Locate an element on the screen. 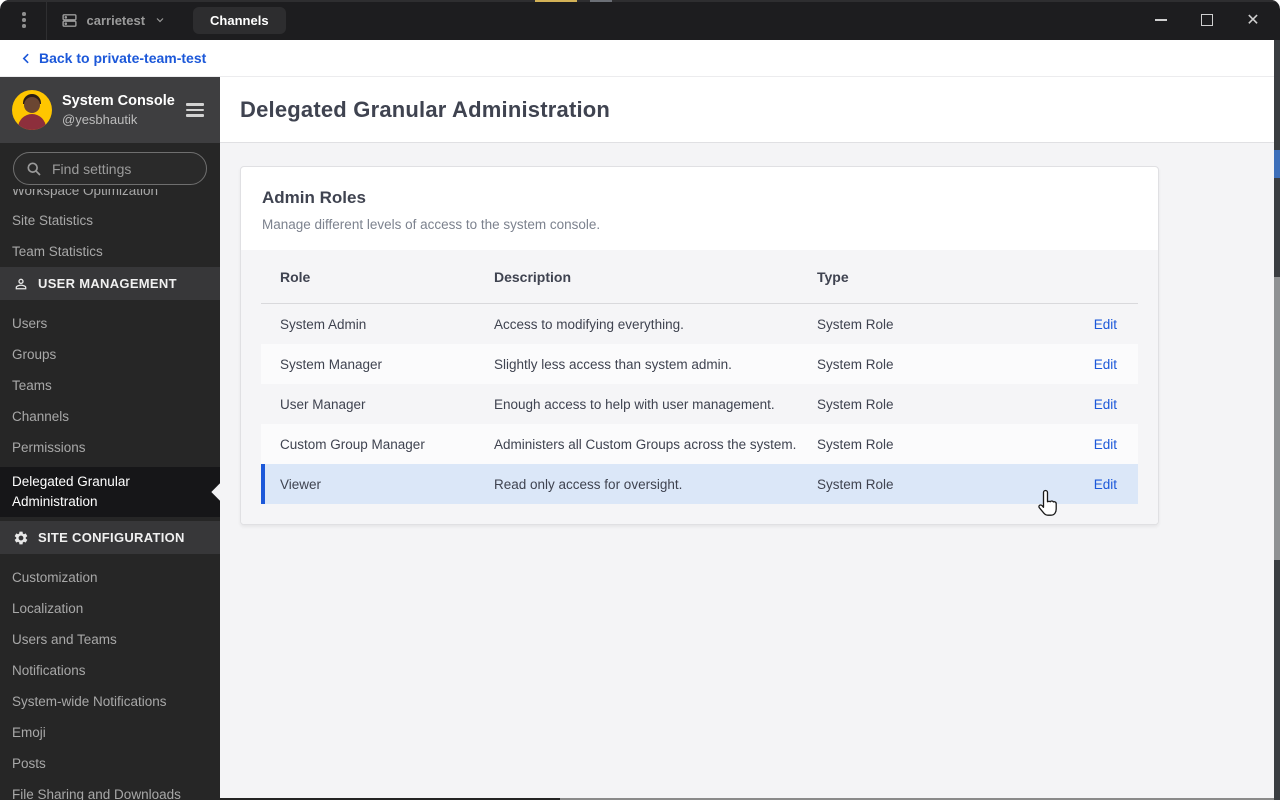 This screenshot has height=800, width=1280. selected-indicator is located at coordinates (215, 492).